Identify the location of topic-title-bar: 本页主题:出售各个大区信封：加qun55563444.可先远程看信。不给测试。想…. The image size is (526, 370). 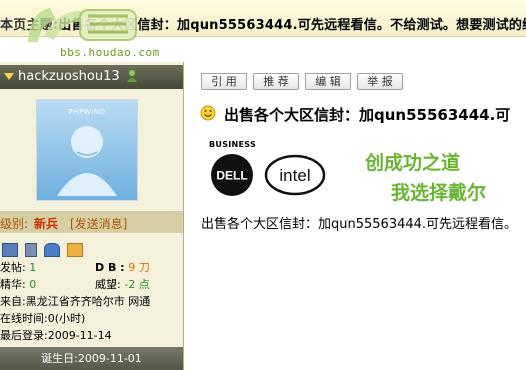
(263, 18).